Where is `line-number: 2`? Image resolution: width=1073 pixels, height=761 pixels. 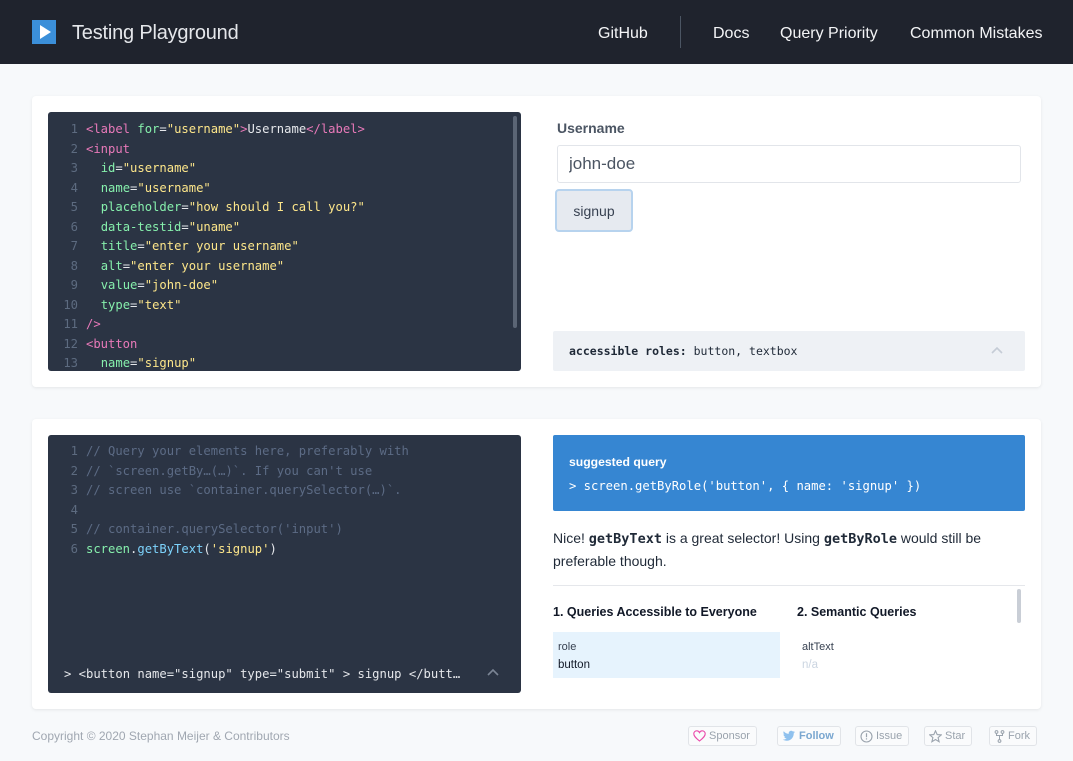 line-number: 2 is located at coordinates (74, 470).